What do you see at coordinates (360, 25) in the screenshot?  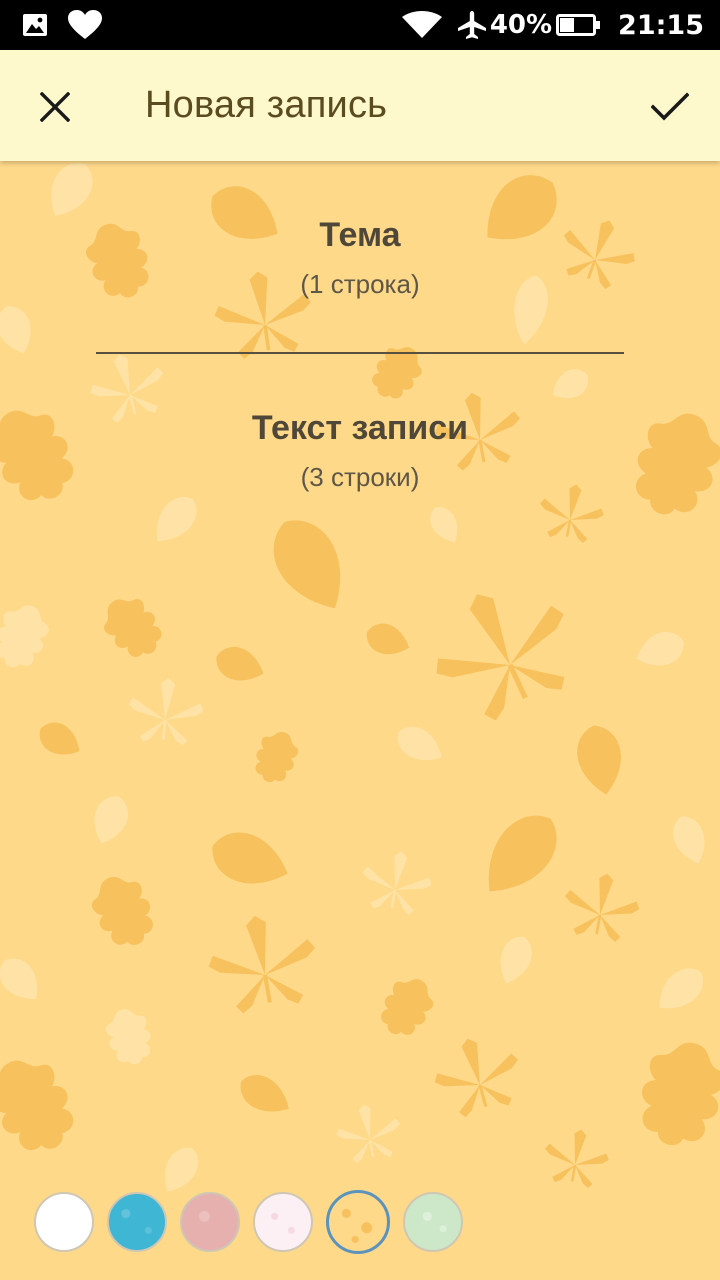 I see `status-bar: 40% 21:15` at bounding box center [360, 25].